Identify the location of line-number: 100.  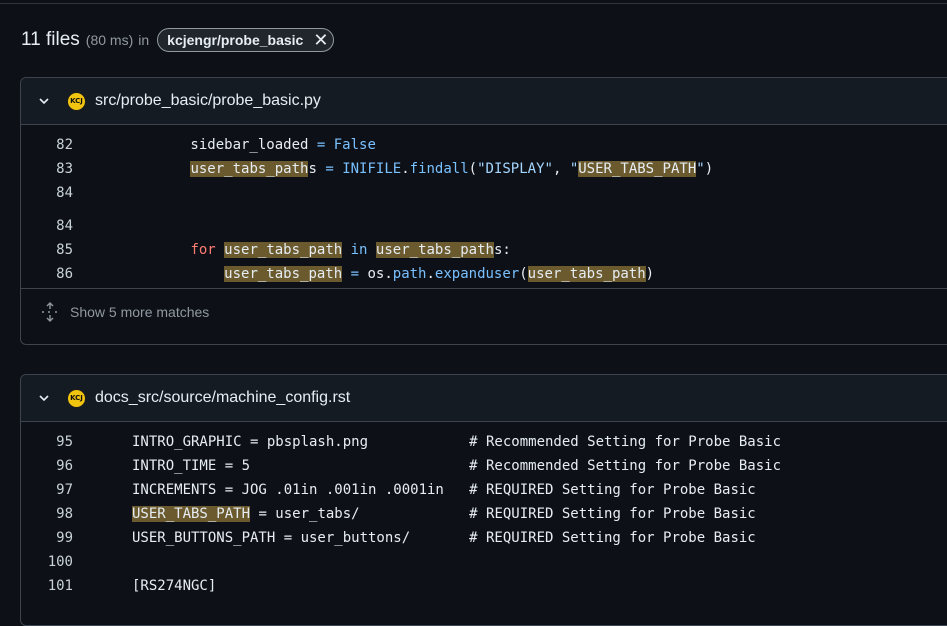
(47, 562).